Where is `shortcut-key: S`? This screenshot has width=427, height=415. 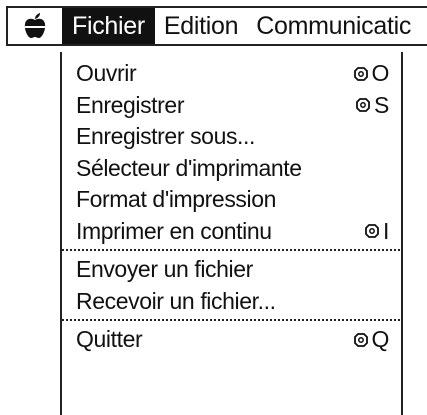
shortcut-key: S is located at coordinates (381, 104).